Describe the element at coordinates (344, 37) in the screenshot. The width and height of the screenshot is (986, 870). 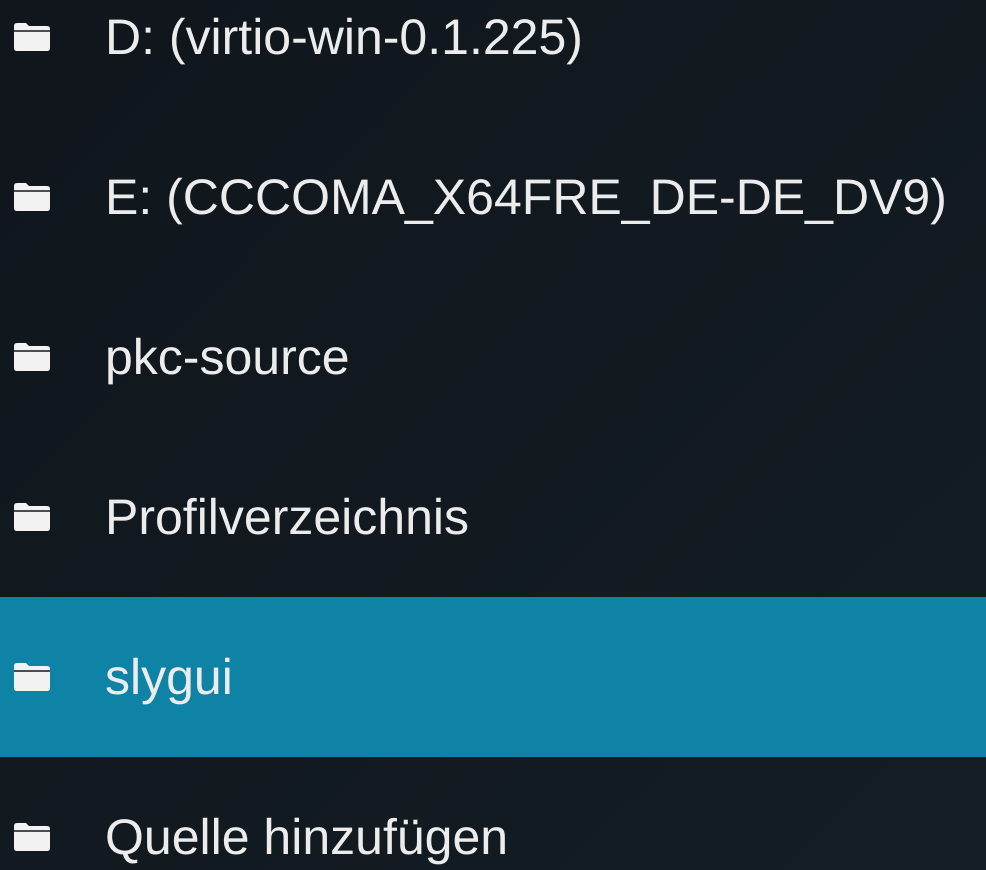
I see `source-label: D: (virtio-win-0.1.225)` at that location.